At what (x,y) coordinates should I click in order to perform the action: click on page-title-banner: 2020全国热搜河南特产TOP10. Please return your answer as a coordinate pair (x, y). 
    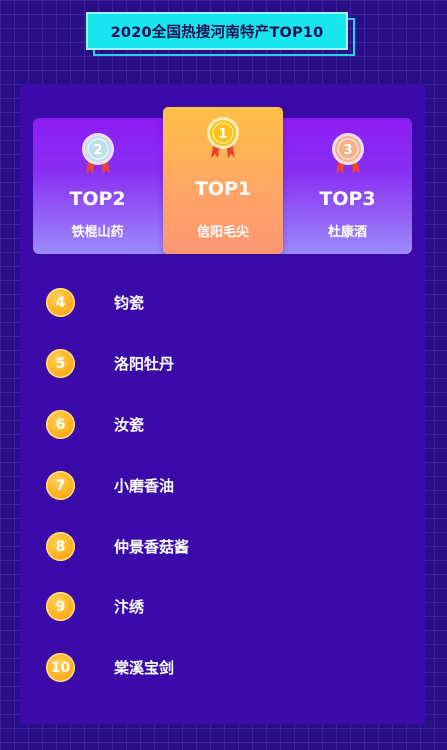
    Looking at the image, I should click on (220, 34).